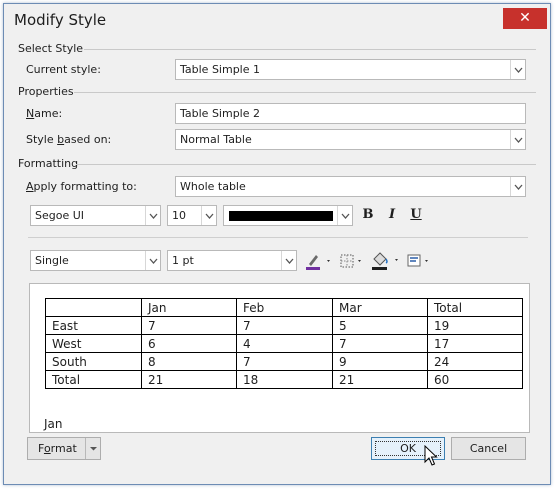 Image resolution: width=556 pixels, height=489 pixels. I want to click on shading-button, so click(386, 260).